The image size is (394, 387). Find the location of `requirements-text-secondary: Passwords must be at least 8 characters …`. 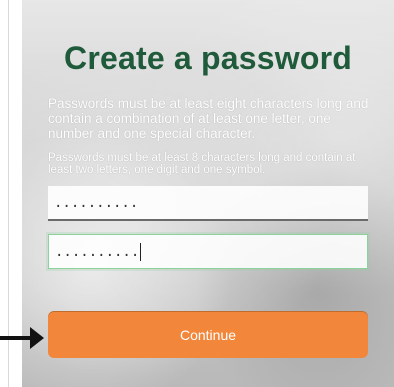

requirements-text-secondary: Passwords must be at least 8 characters … is located at coordinates (202, 164).